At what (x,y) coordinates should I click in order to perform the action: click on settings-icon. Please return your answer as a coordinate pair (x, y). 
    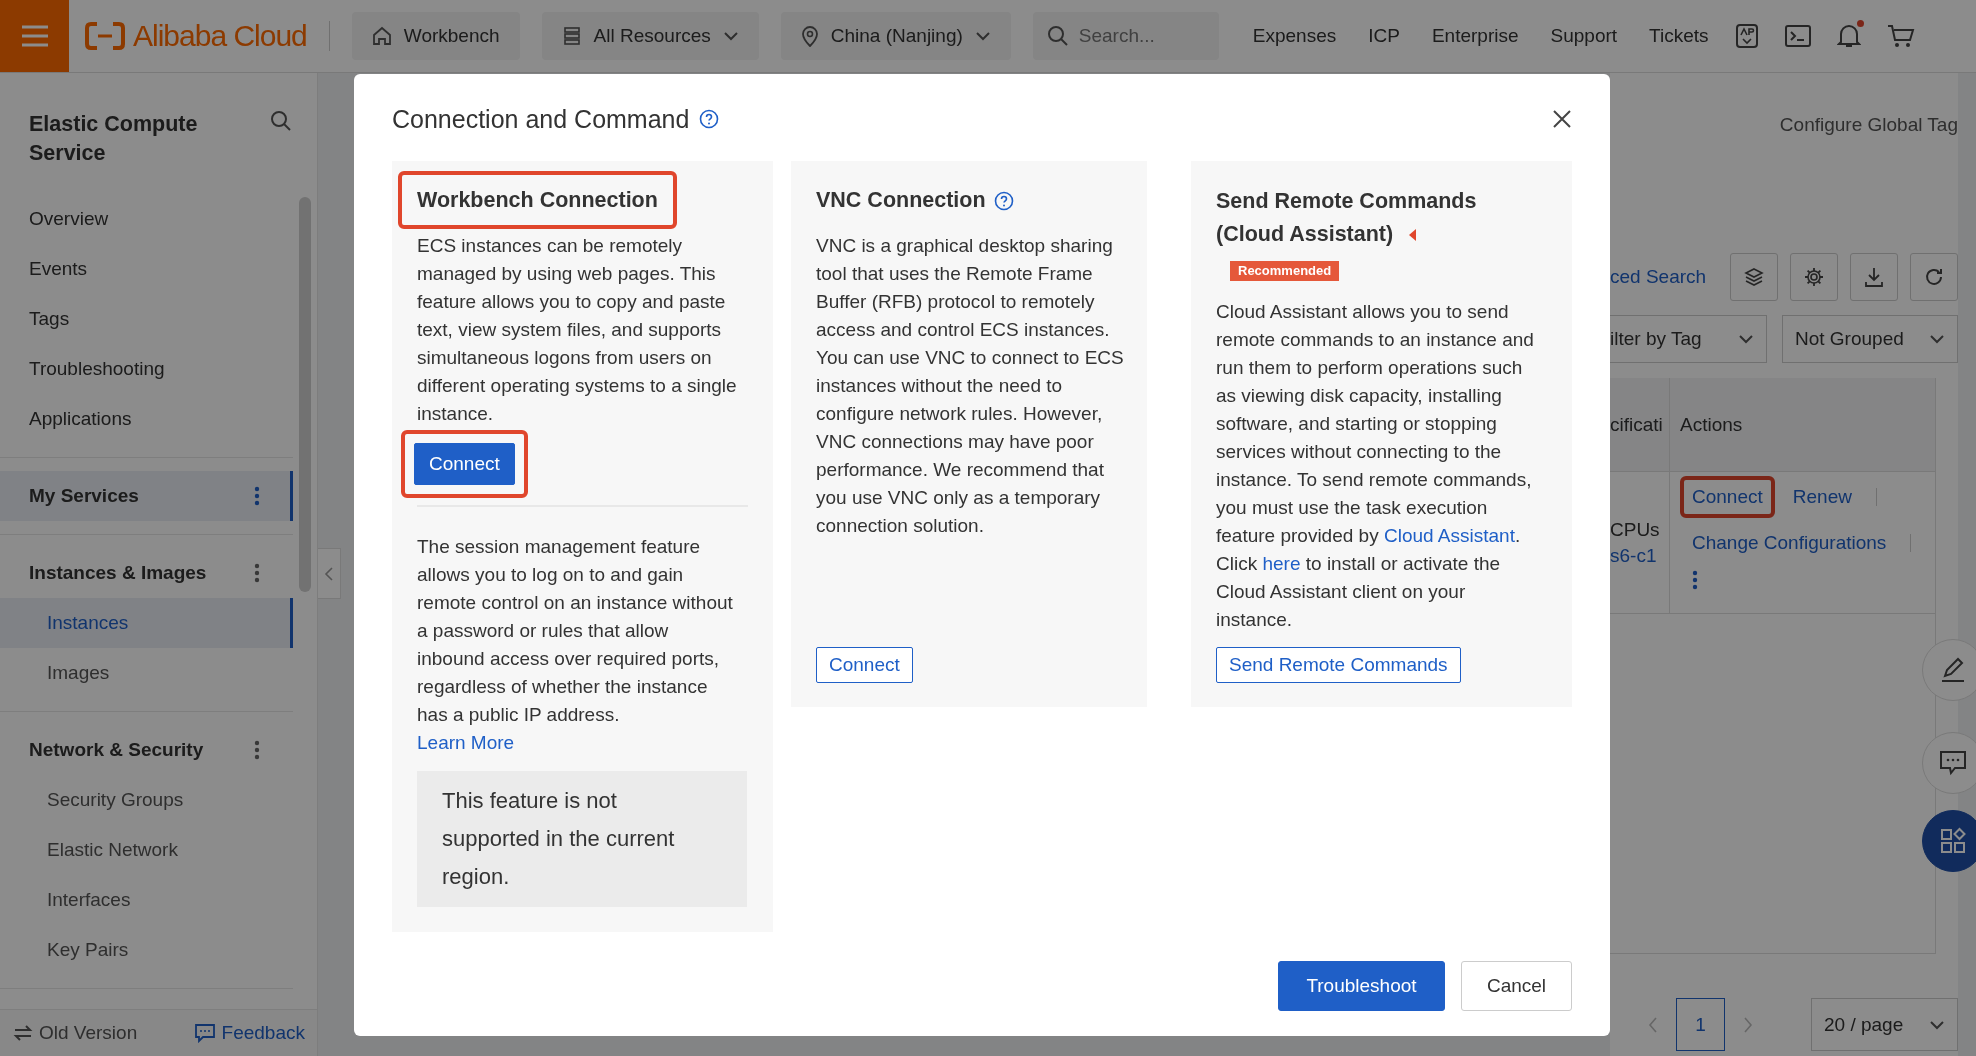
    Looking at the image, I should click on (1814, 277).